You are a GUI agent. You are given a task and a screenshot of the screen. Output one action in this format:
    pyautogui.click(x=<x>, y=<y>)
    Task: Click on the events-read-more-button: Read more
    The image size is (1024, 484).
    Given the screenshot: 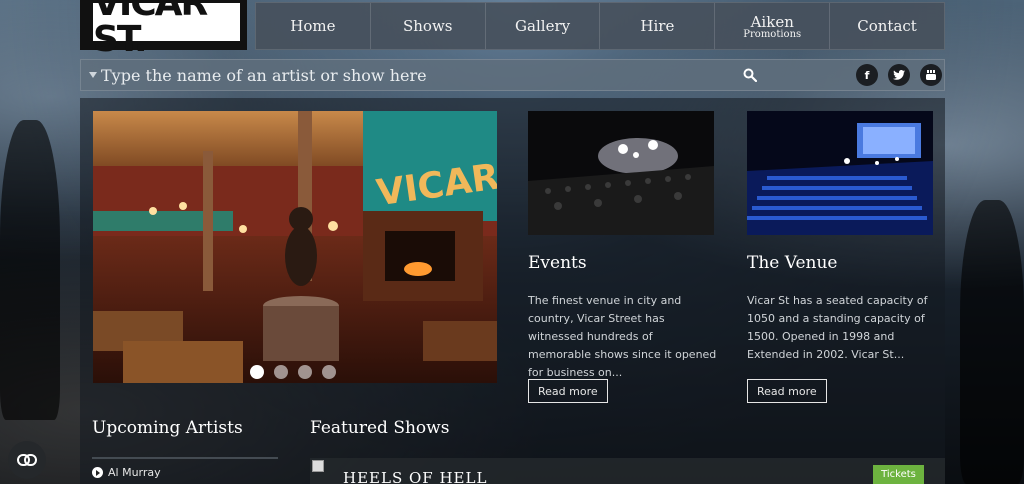 What is the action you would take?
    pyautogui.click(x=568, y=391)
    